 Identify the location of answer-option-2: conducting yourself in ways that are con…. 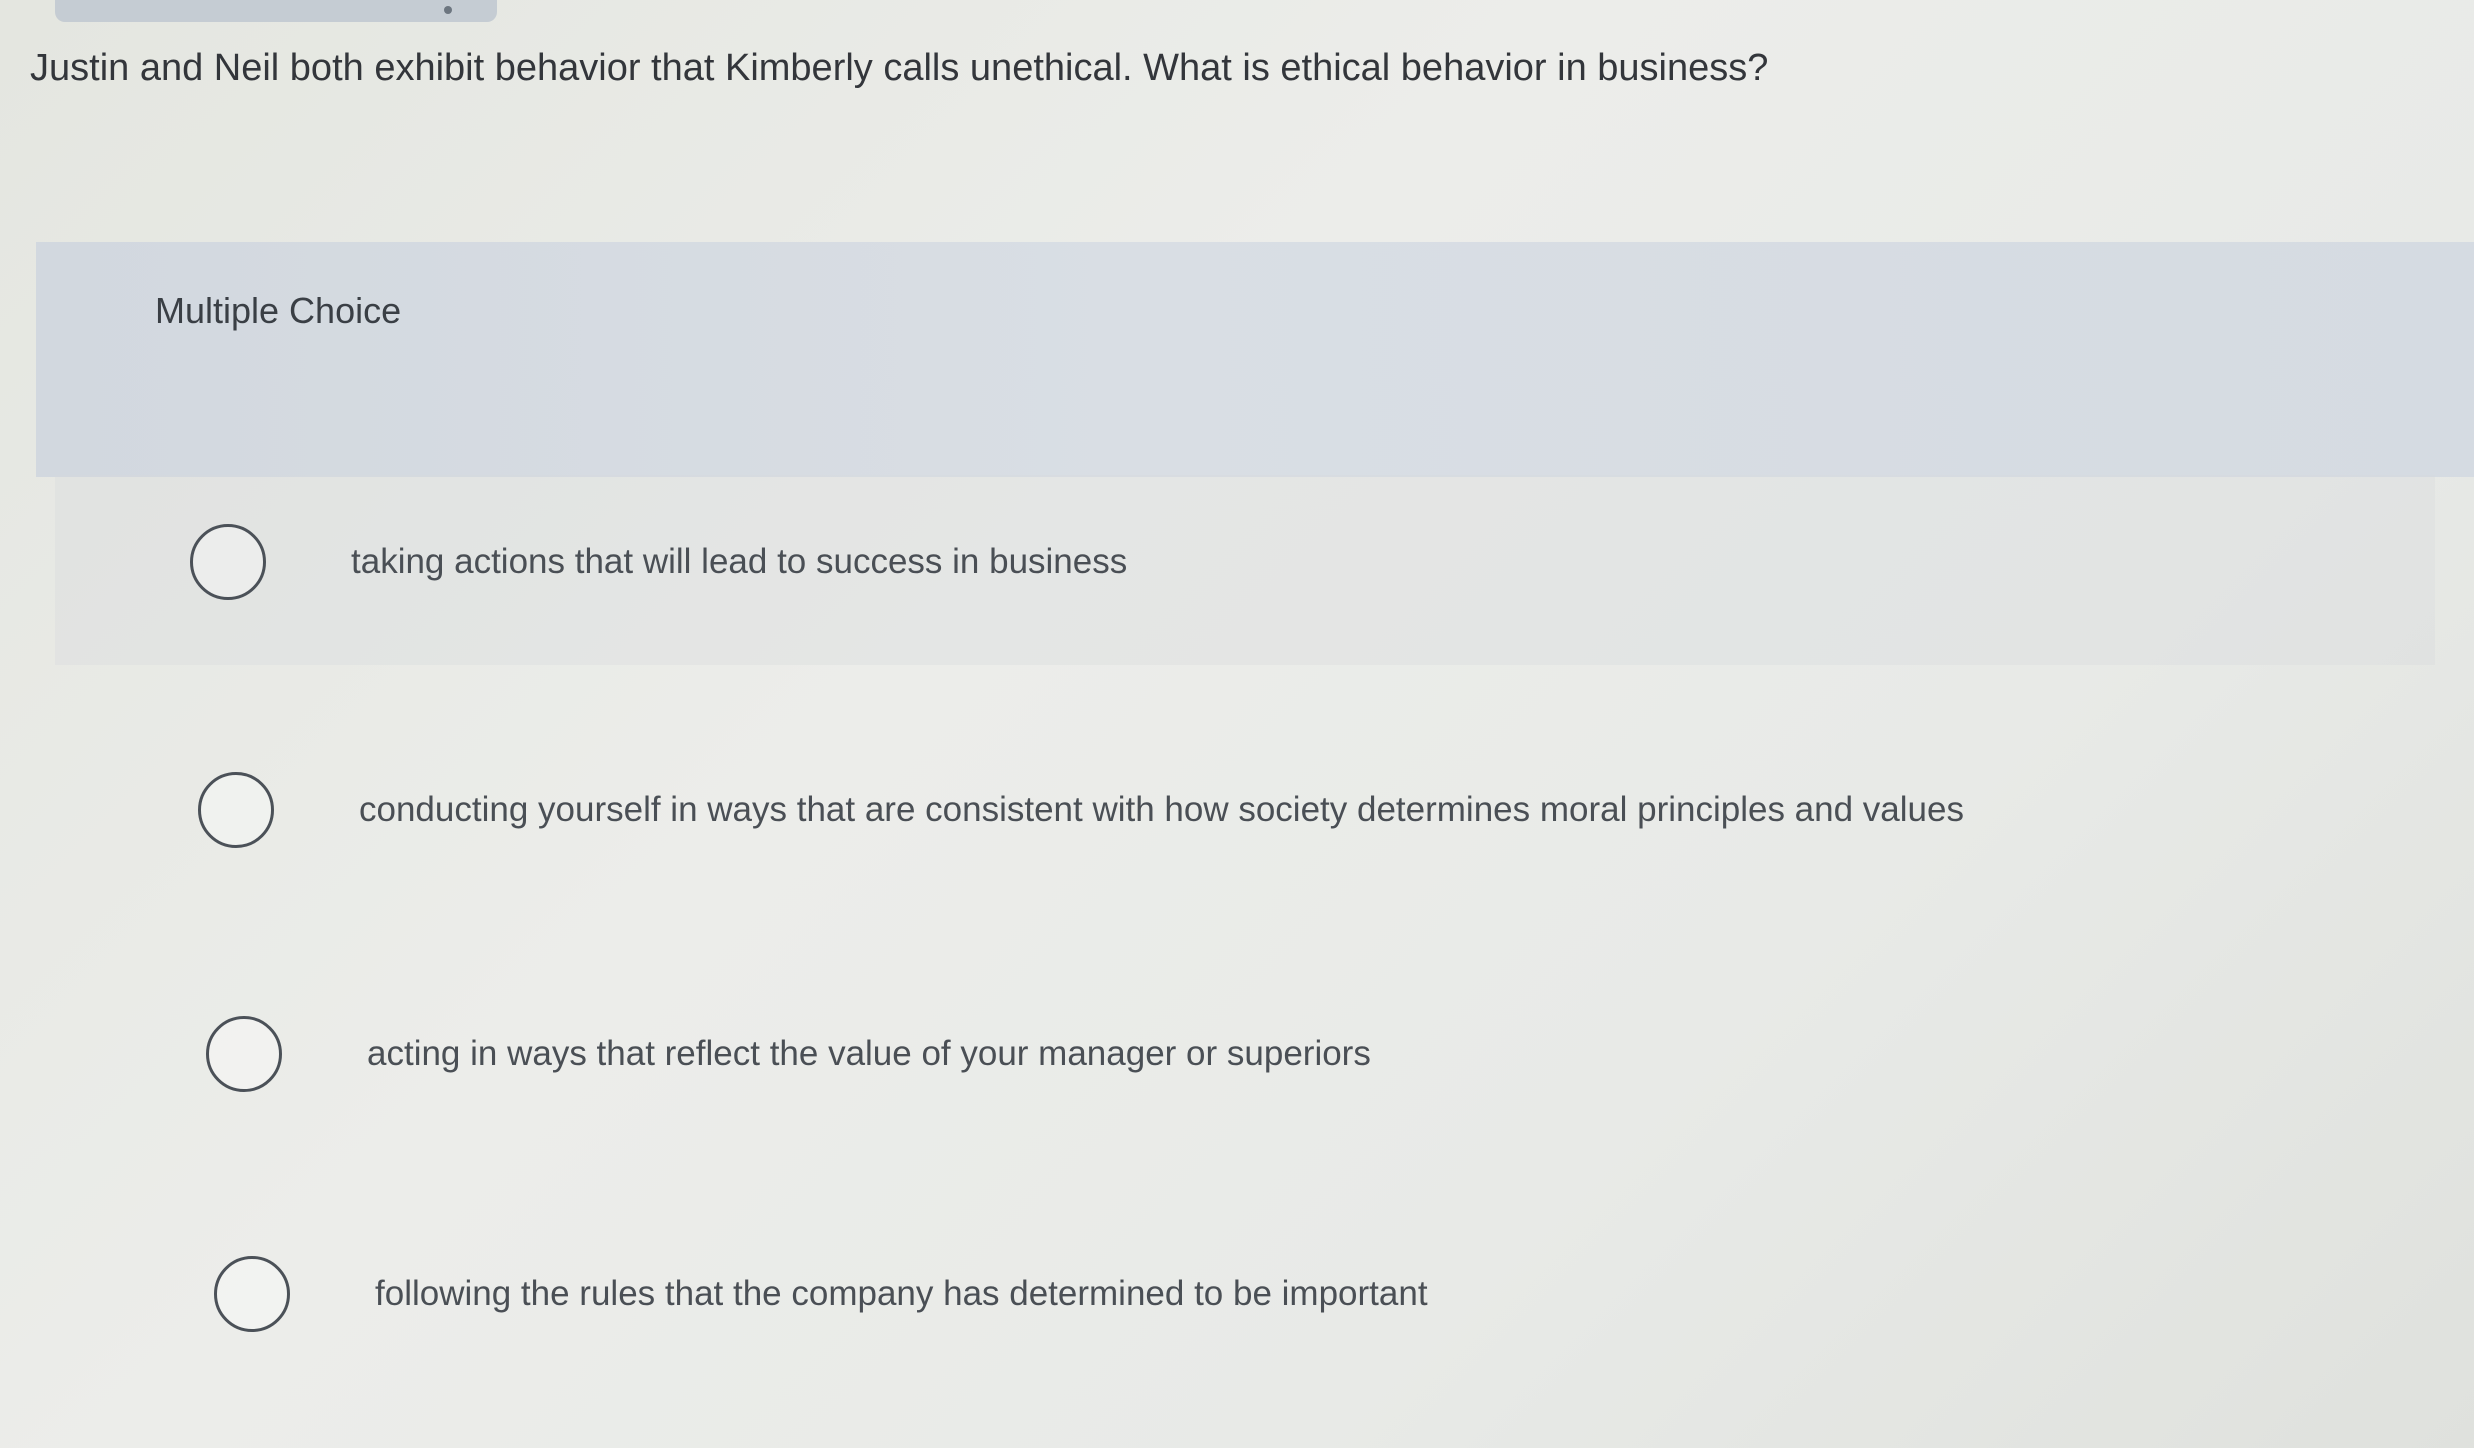
(1081, 810).